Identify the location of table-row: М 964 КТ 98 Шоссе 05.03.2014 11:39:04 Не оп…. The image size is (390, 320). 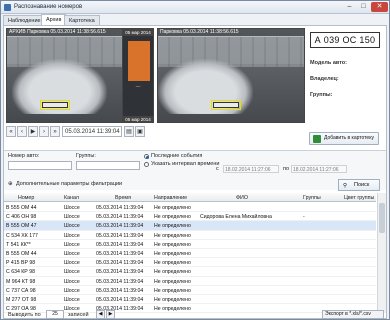
(190, 281).